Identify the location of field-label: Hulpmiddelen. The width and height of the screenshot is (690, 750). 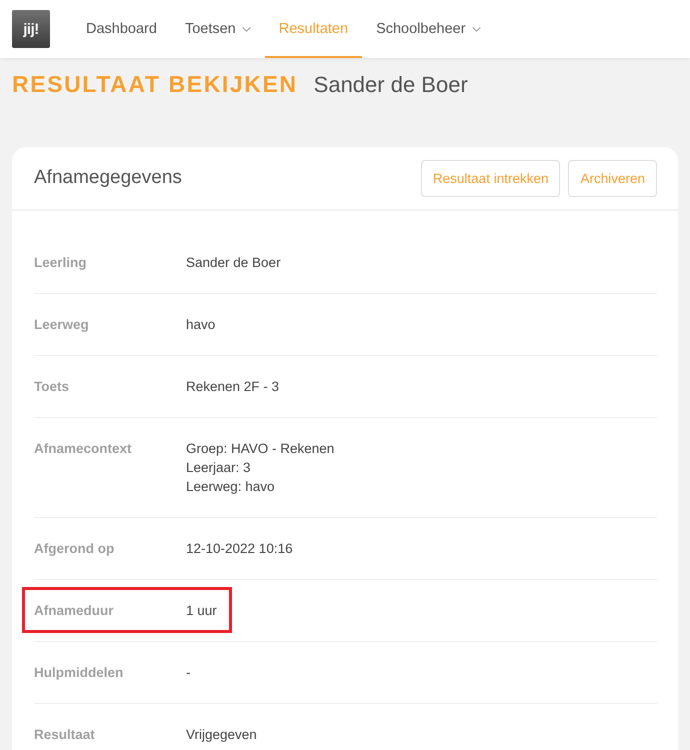
(79, 673).